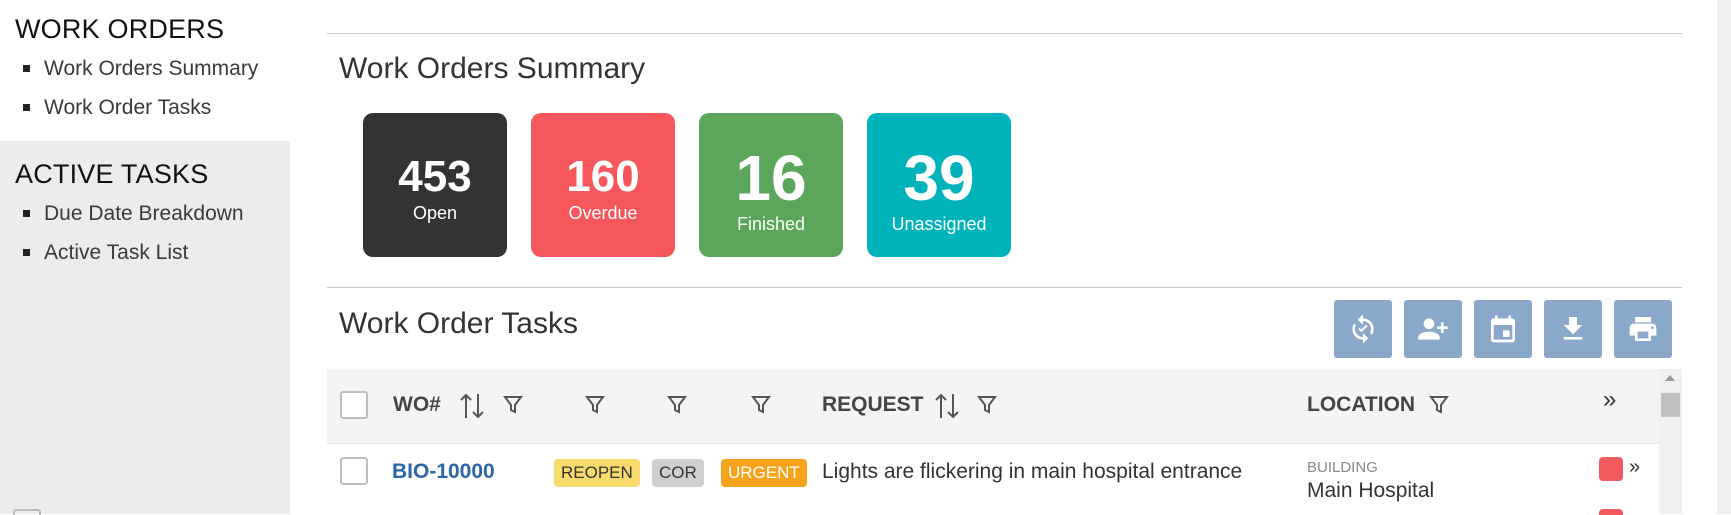 This screenshot has width=1731, height=515. I want to click on sidebar-list: Due Date Breakdown Active Task List, so click(152, 237).